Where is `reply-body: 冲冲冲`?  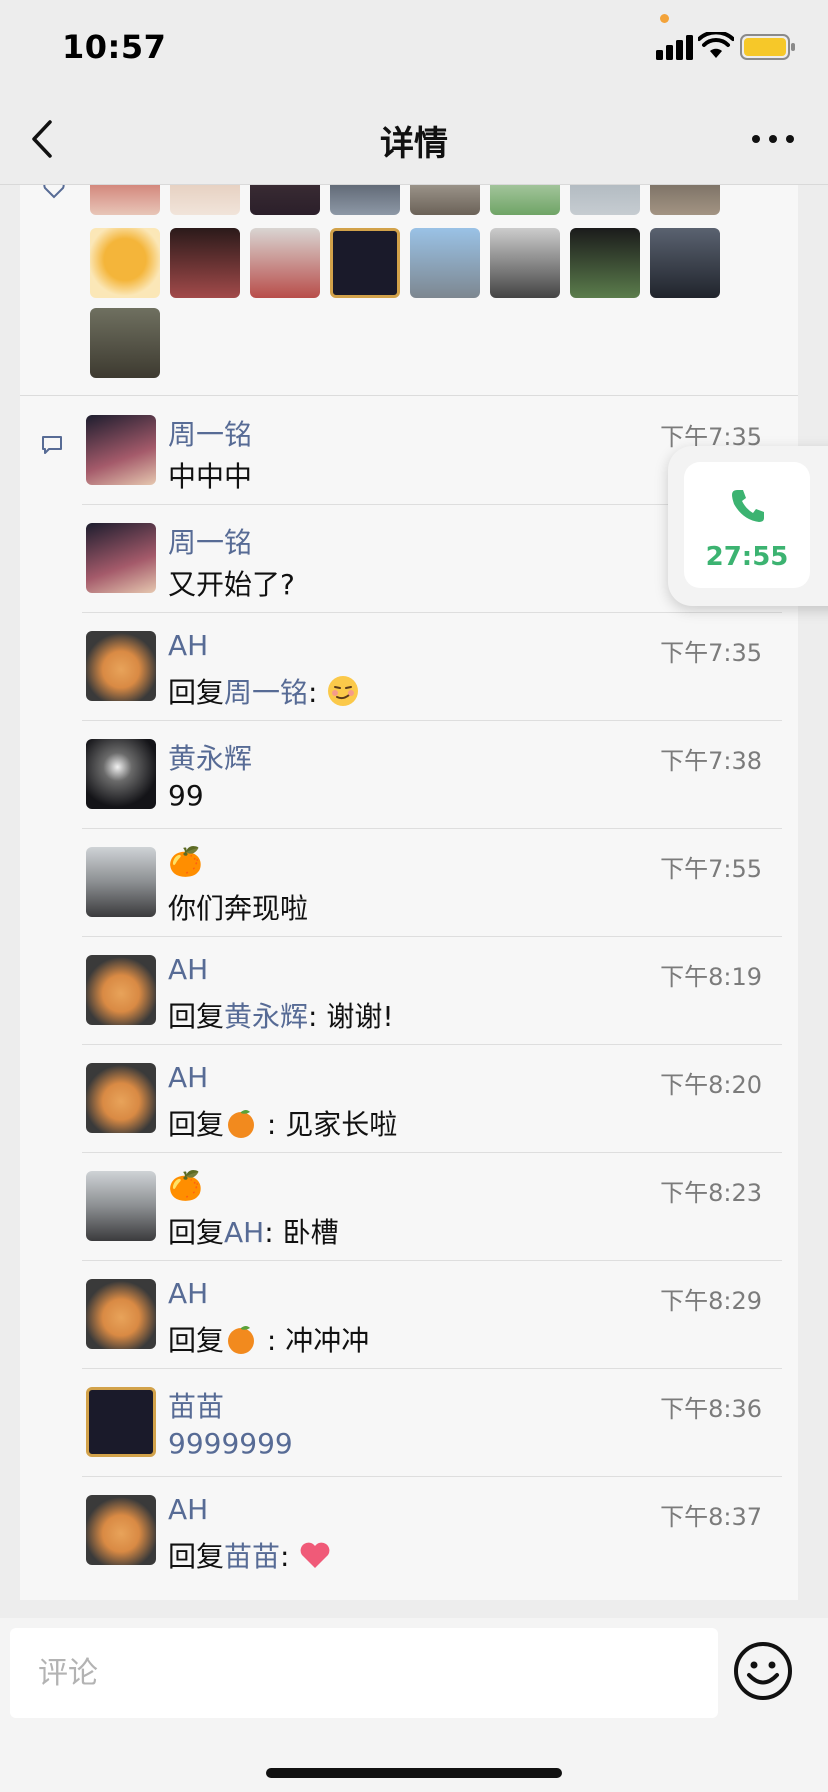 reply-body: 冲冲冲 is located at coordinates (327, 1340).